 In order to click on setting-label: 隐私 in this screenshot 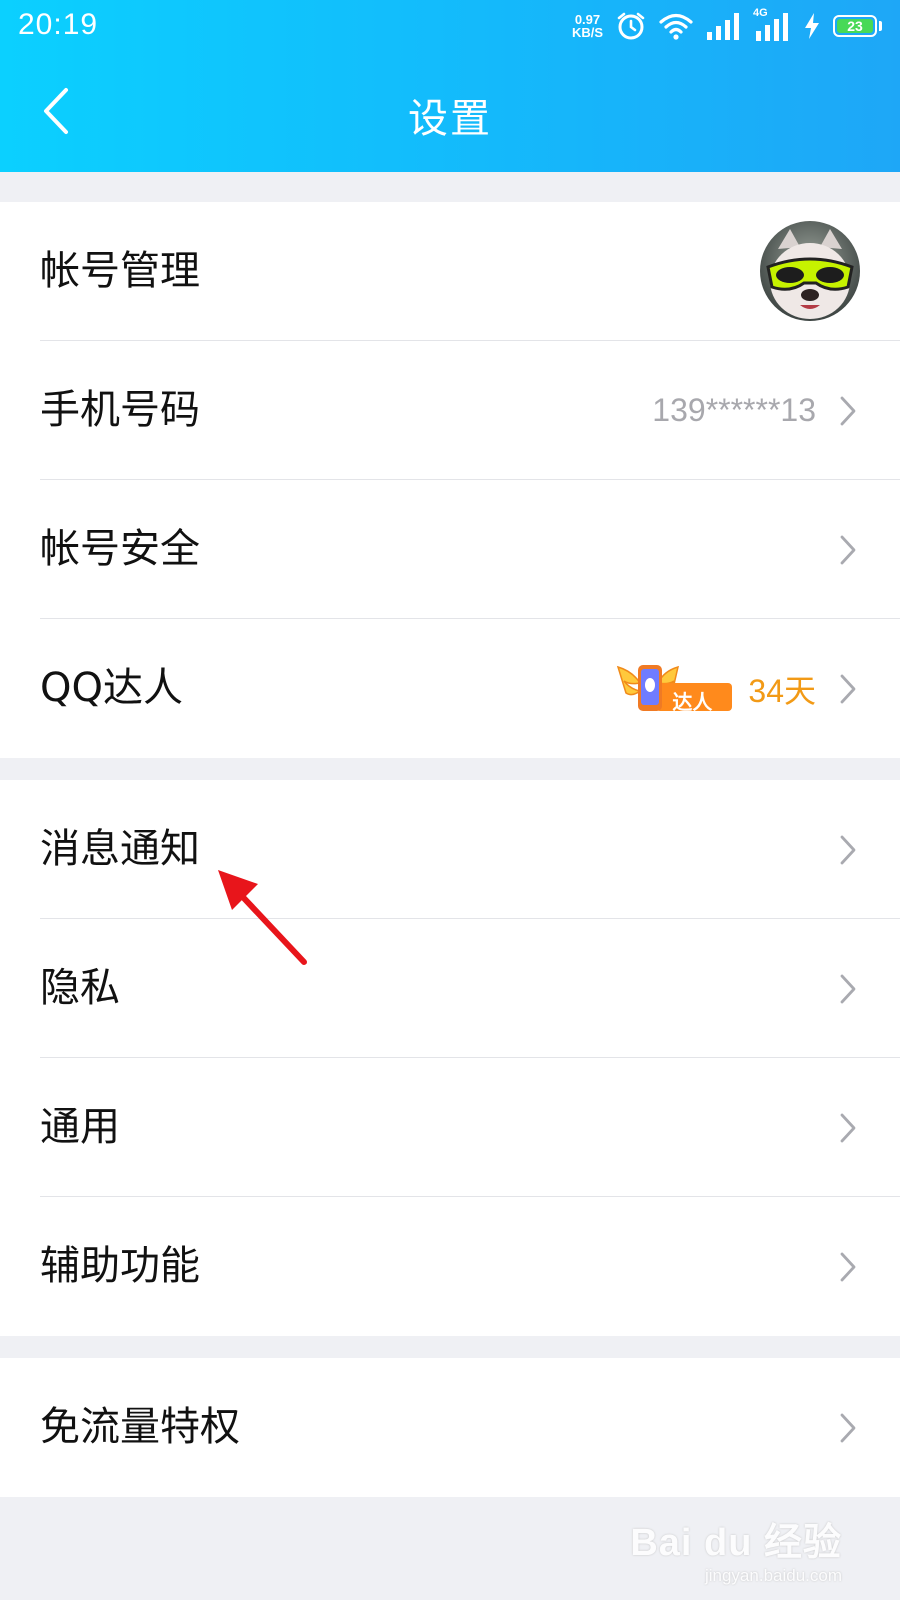, I will do `click(80, 988)`.